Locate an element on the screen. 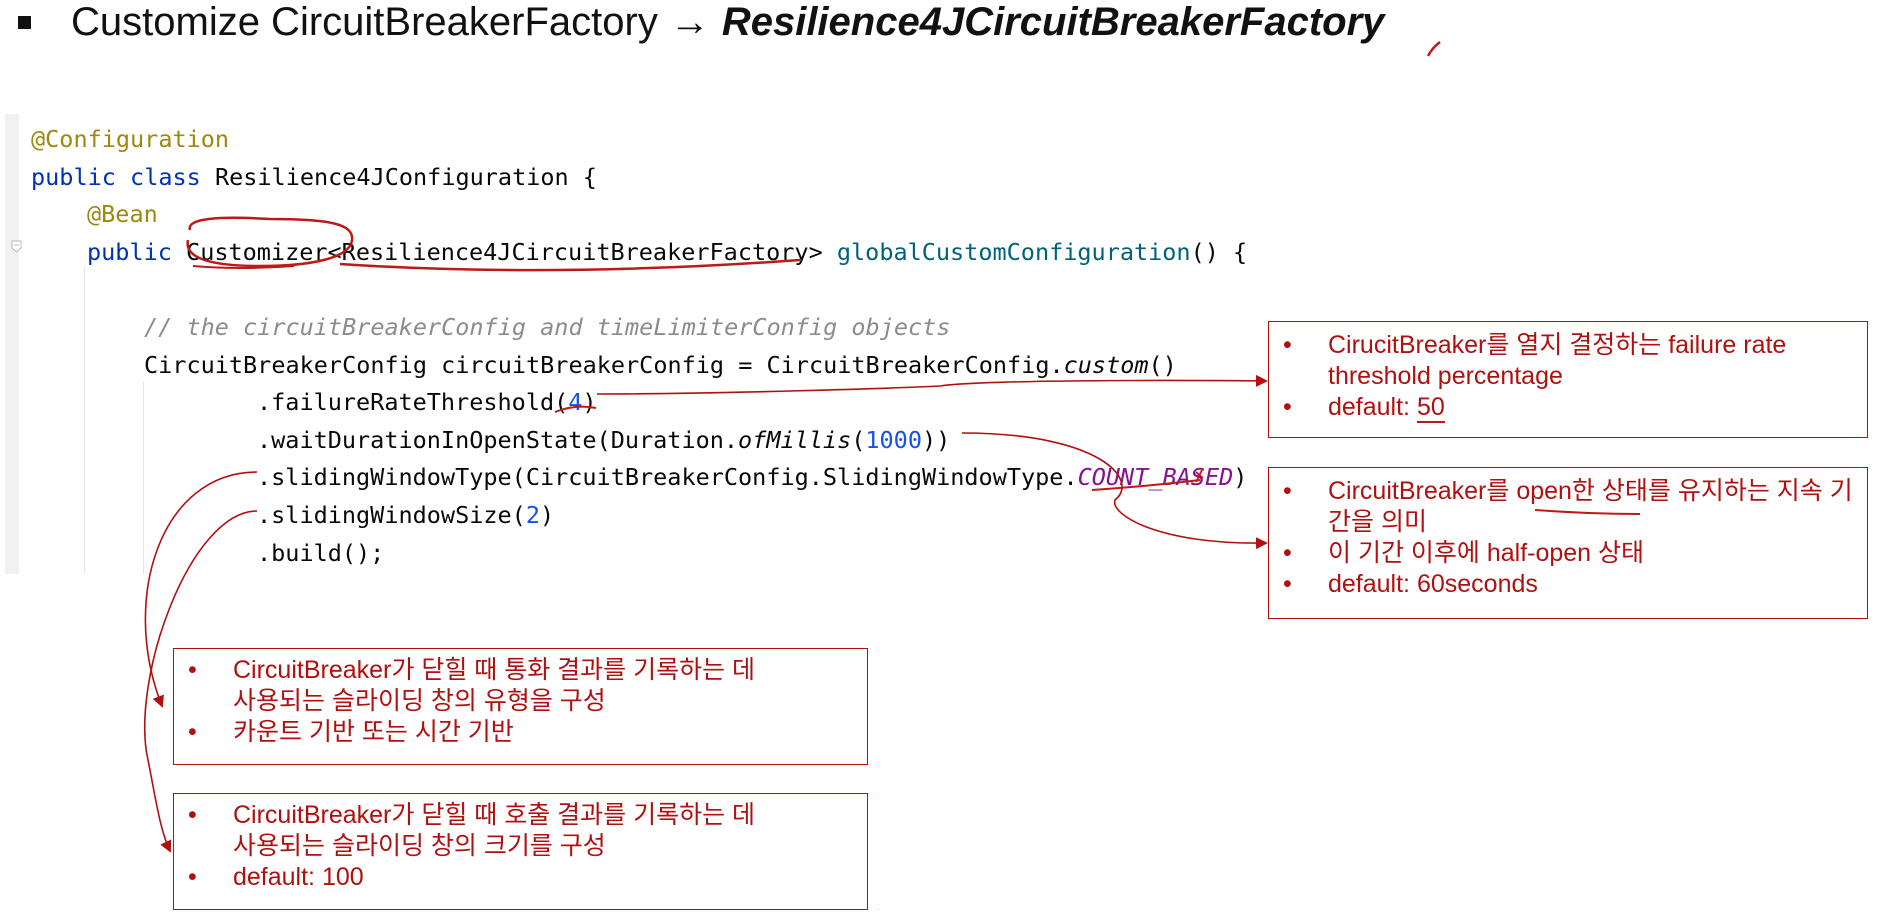 The image size is (1877, 922). open-underline is located at coordinates (1587, 512).